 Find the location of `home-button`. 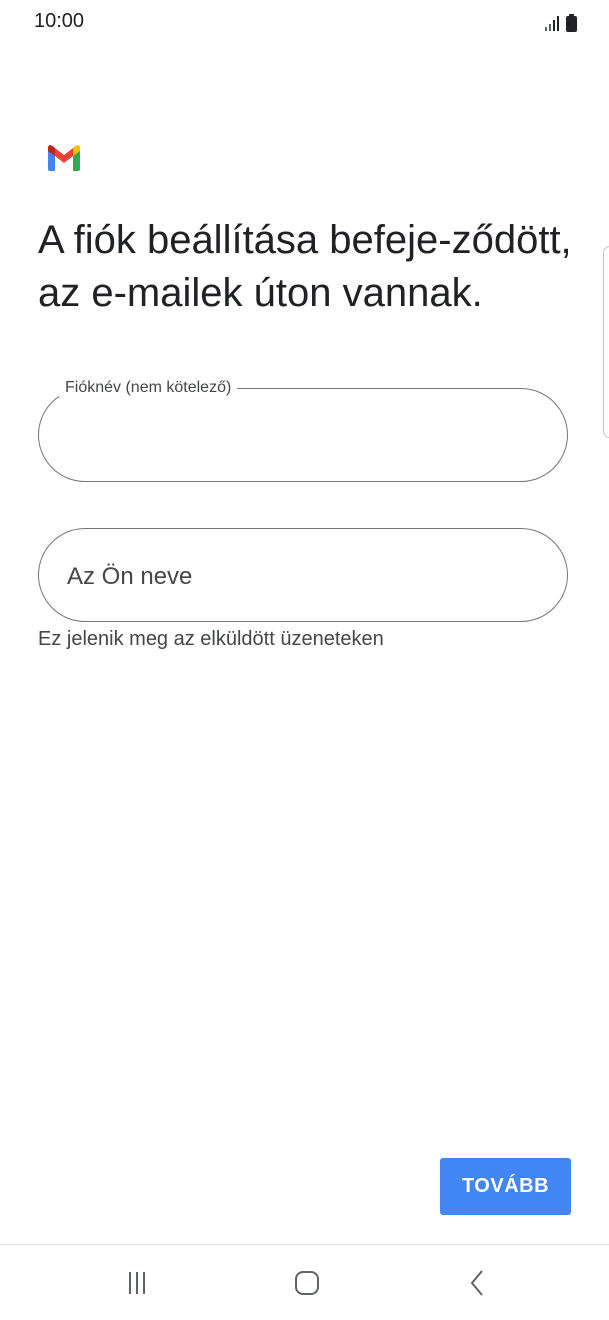

home-button is located at coordinates (307, 1283).